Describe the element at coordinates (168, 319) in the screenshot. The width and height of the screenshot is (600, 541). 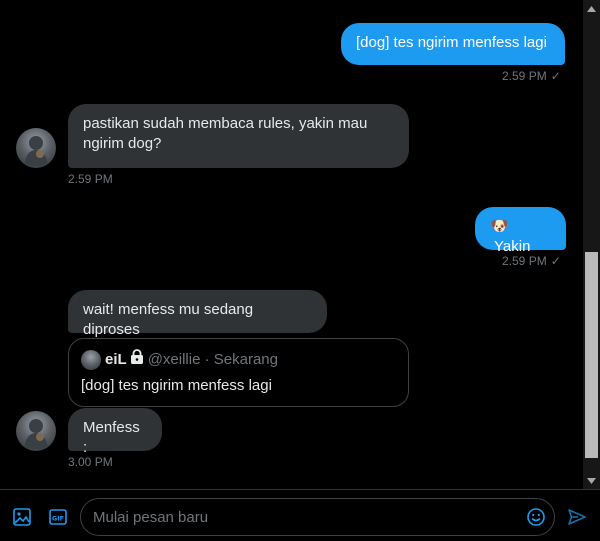
I see `message-text: wait! menfess mu sedang diproses` at that location.